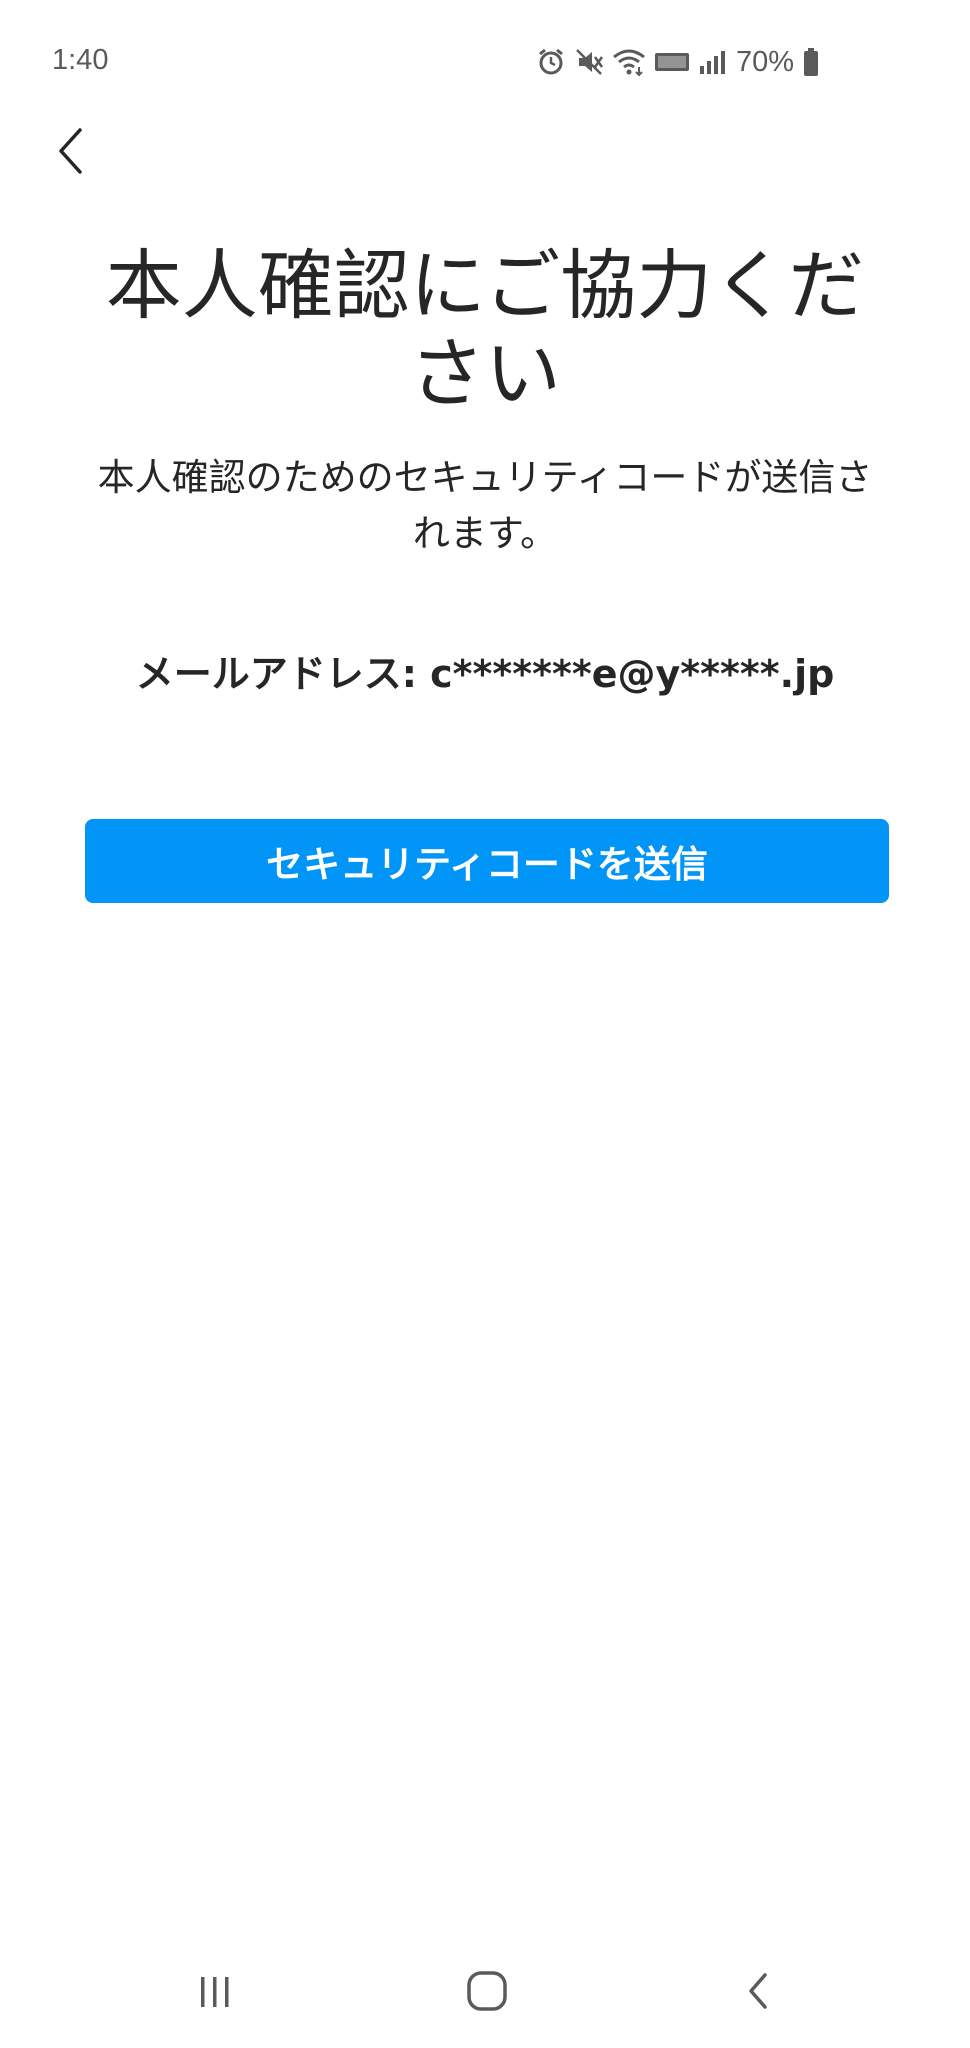  I want to click on recent-apps-icon, so click(215, 1993).